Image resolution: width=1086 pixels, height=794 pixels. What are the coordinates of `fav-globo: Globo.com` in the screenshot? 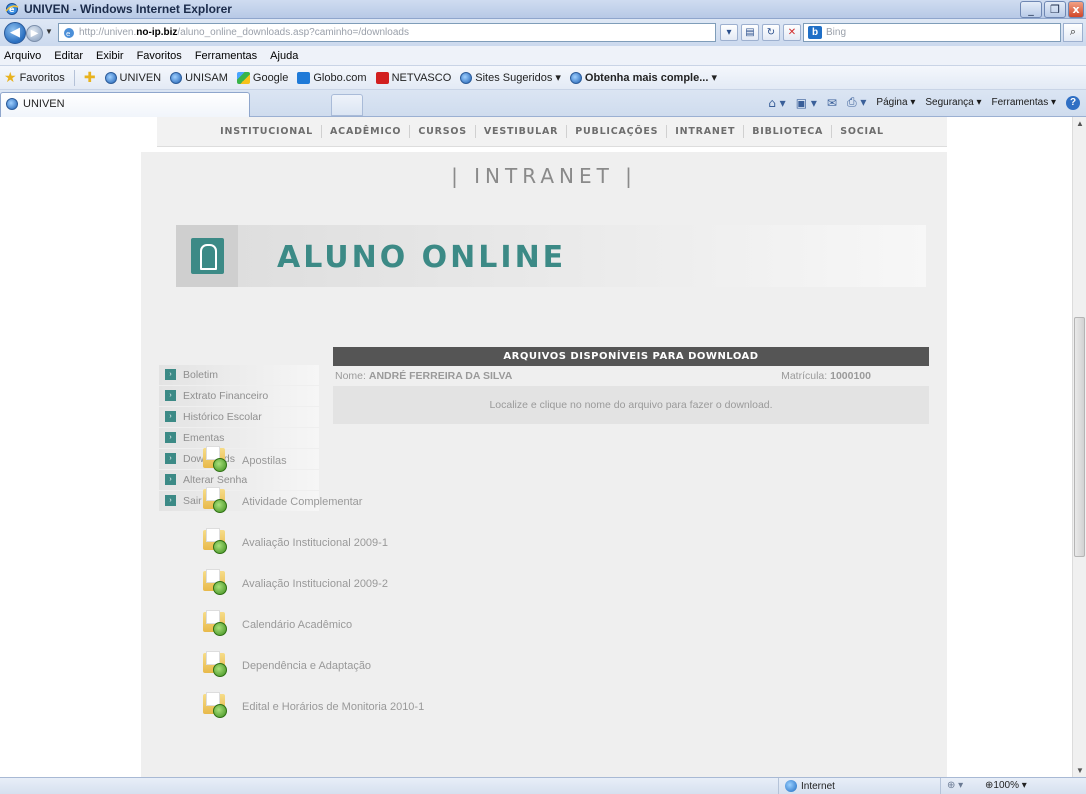 It's located at (332, 77).